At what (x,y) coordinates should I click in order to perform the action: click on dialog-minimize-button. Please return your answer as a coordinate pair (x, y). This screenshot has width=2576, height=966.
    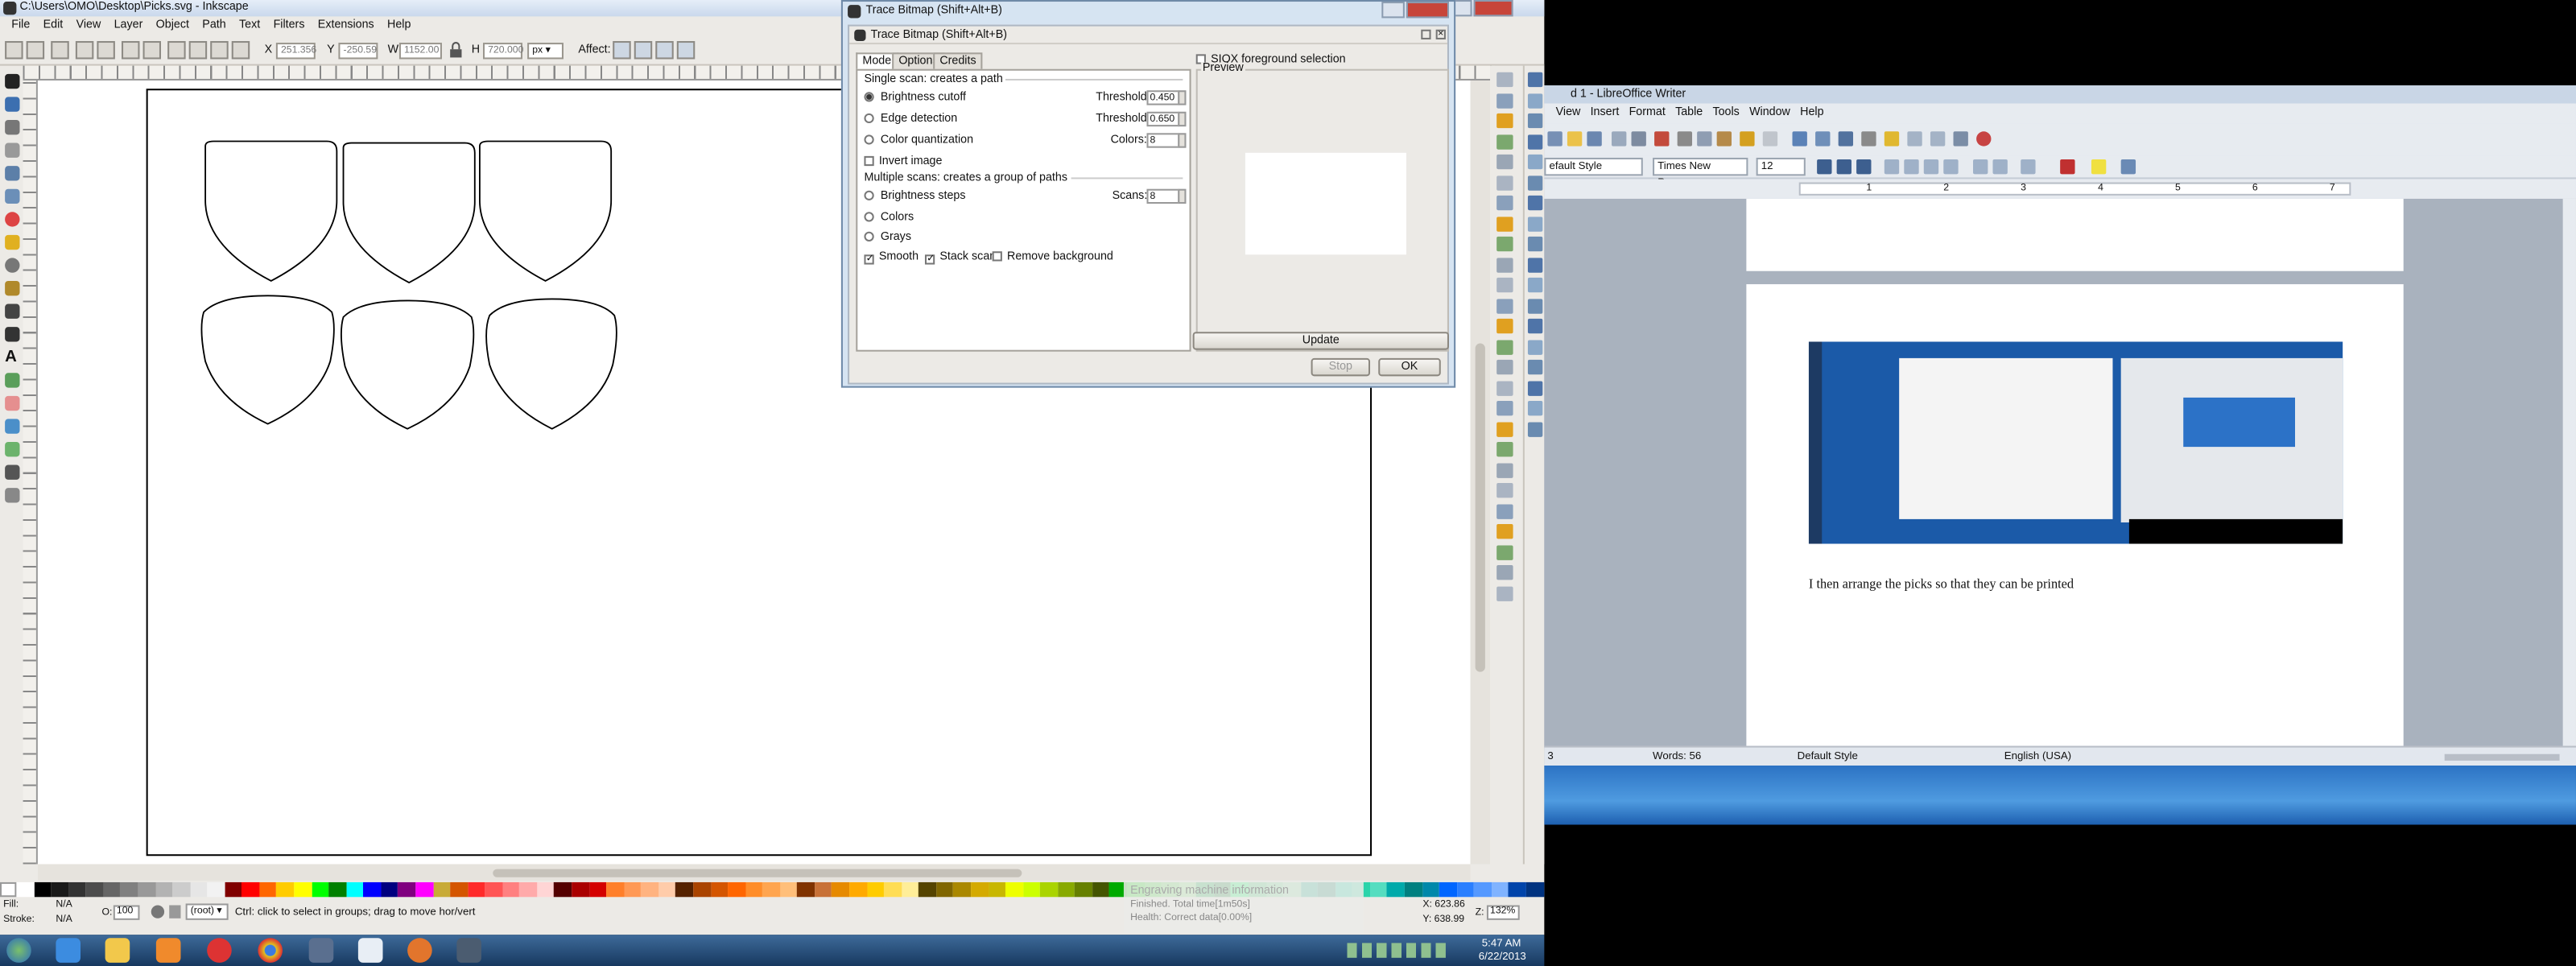
    Looking at the image, I should click on (1393, 10).